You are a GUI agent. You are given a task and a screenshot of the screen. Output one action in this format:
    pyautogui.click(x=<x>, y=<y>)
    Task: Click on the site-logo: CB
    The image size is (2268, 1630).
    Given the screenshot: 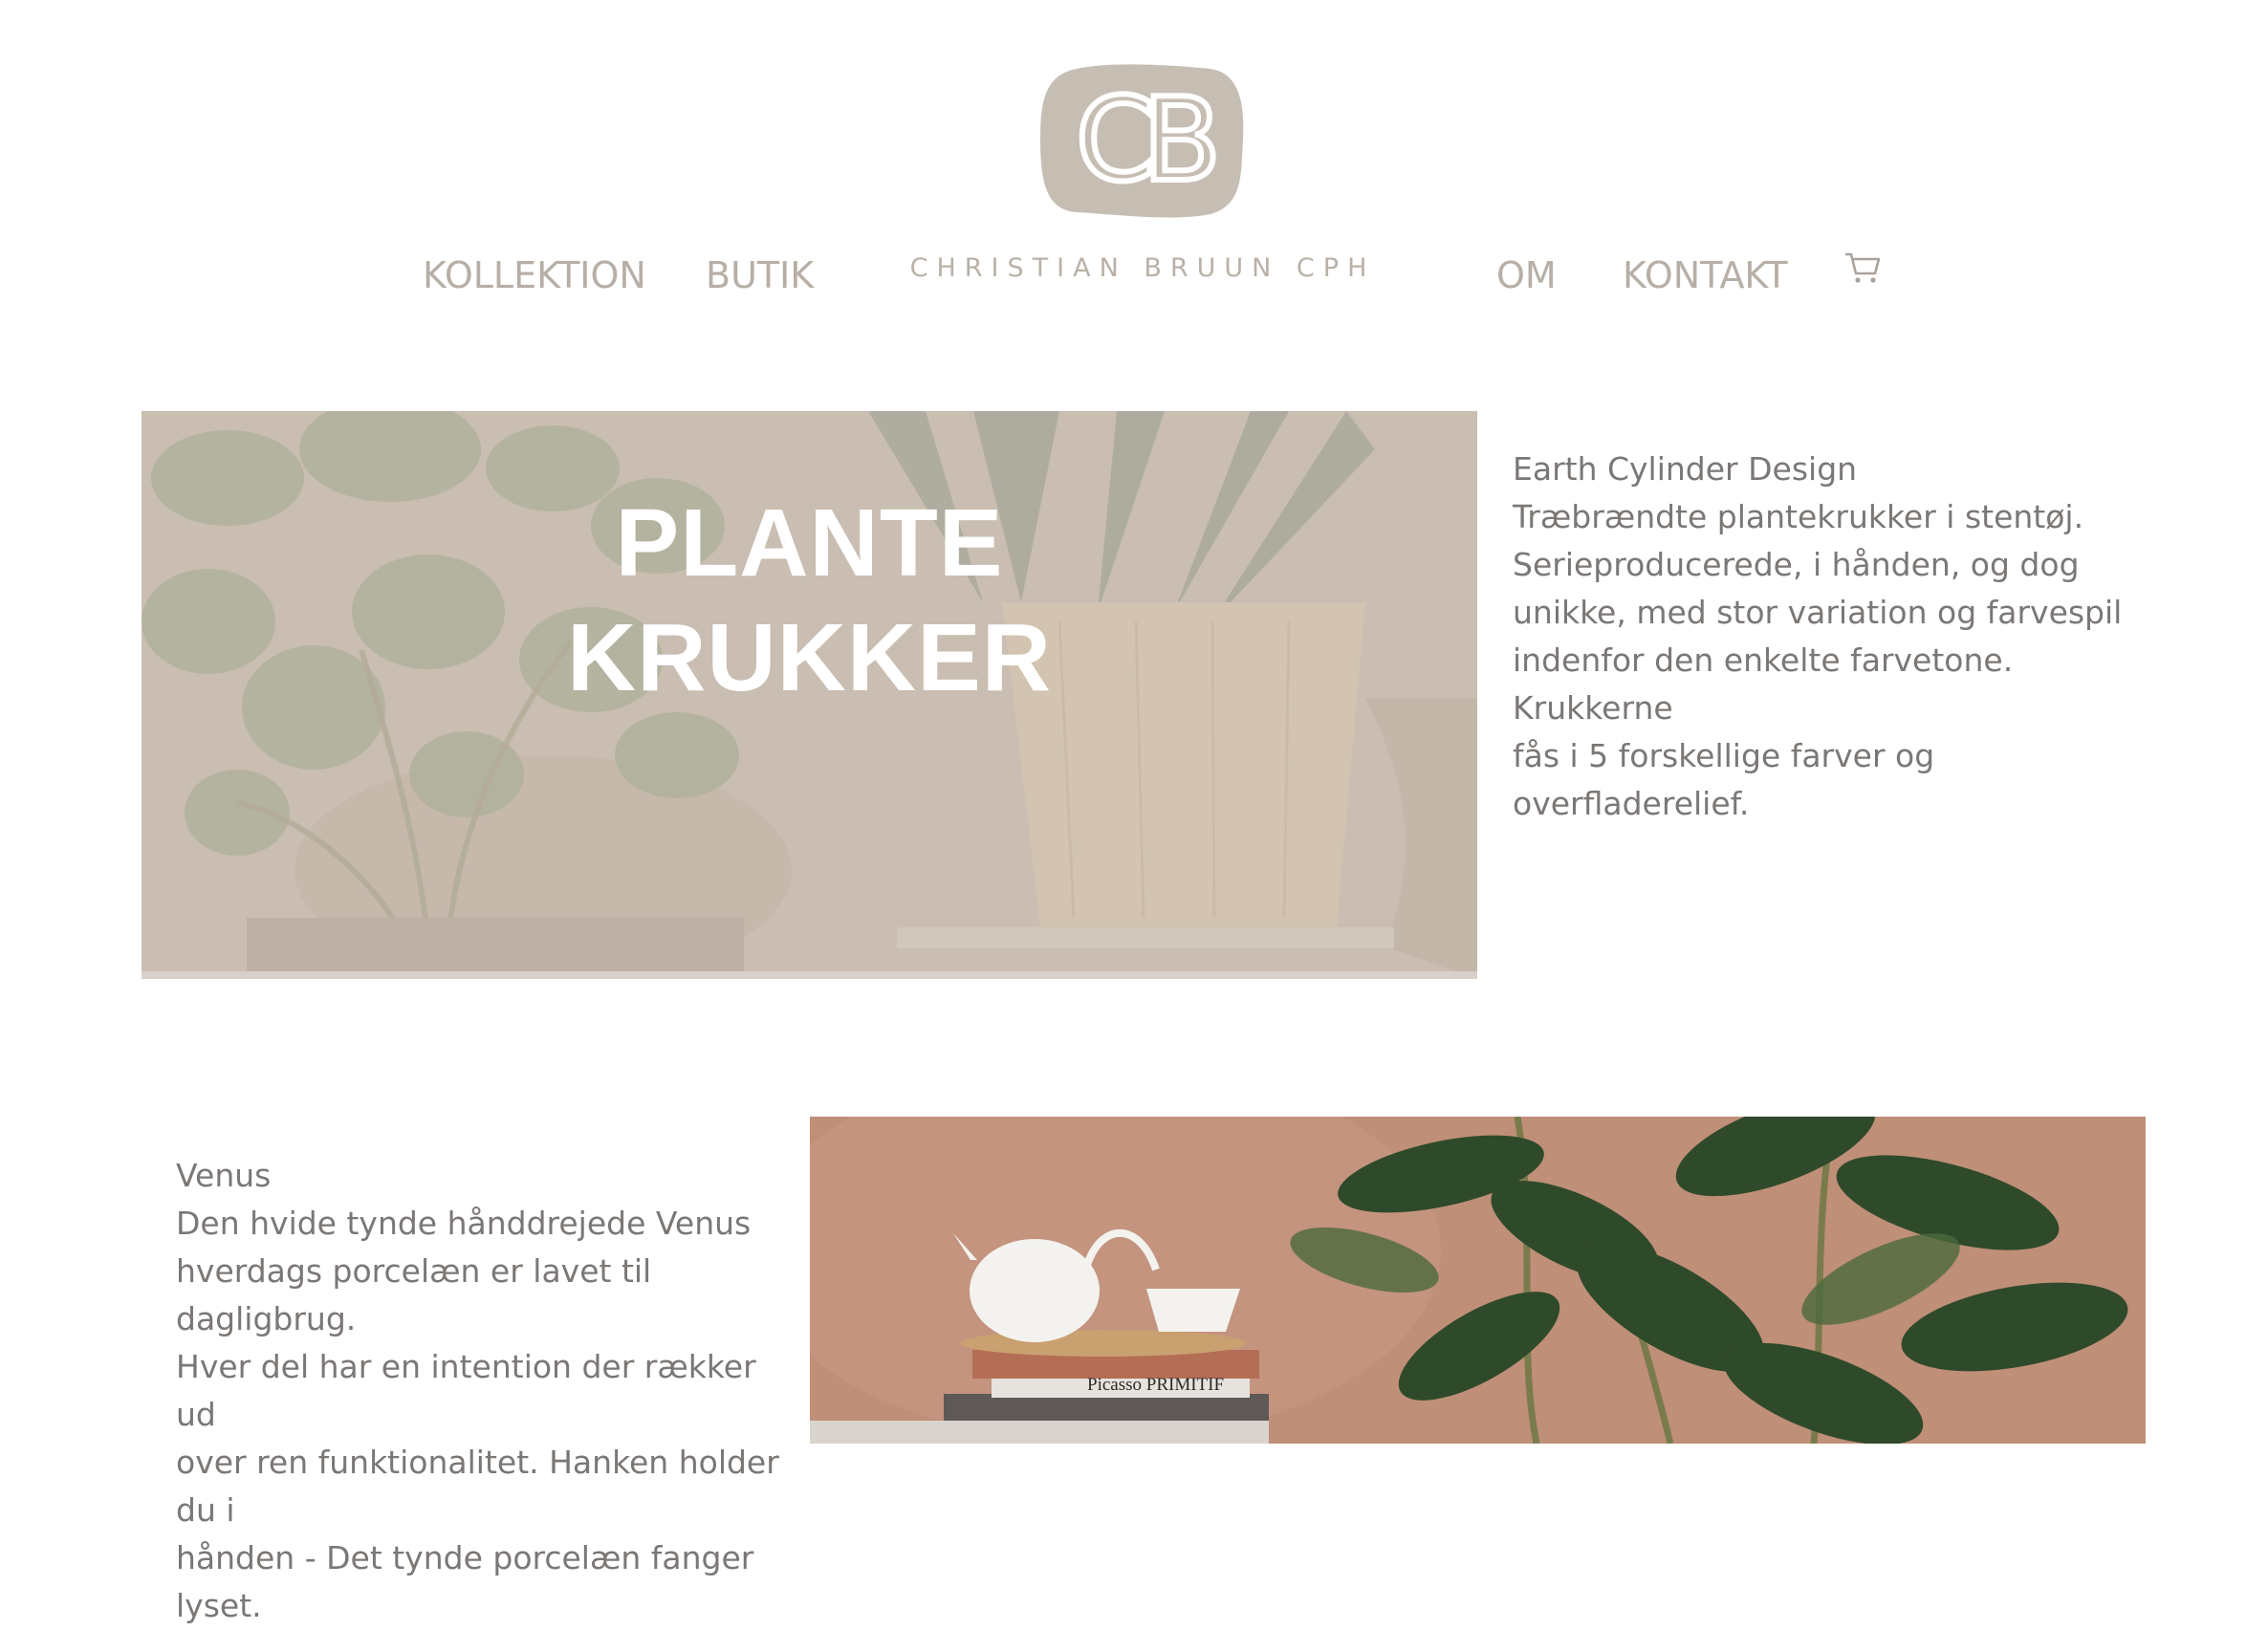 What is the action you would take?
    pyautogui.click(x=1142, y=140)
    